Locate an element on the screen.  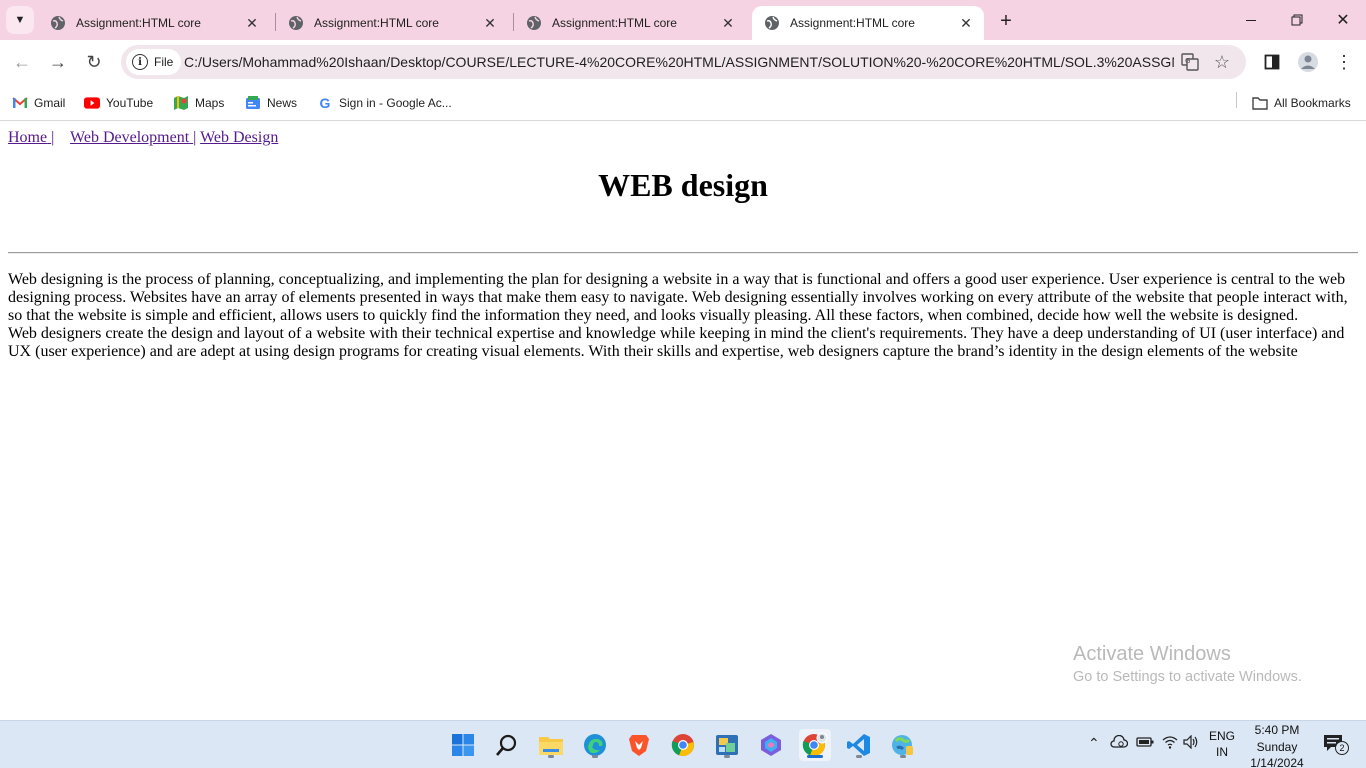
chevron-up-icon: ⌃ is located at coordinates (1094, 743).